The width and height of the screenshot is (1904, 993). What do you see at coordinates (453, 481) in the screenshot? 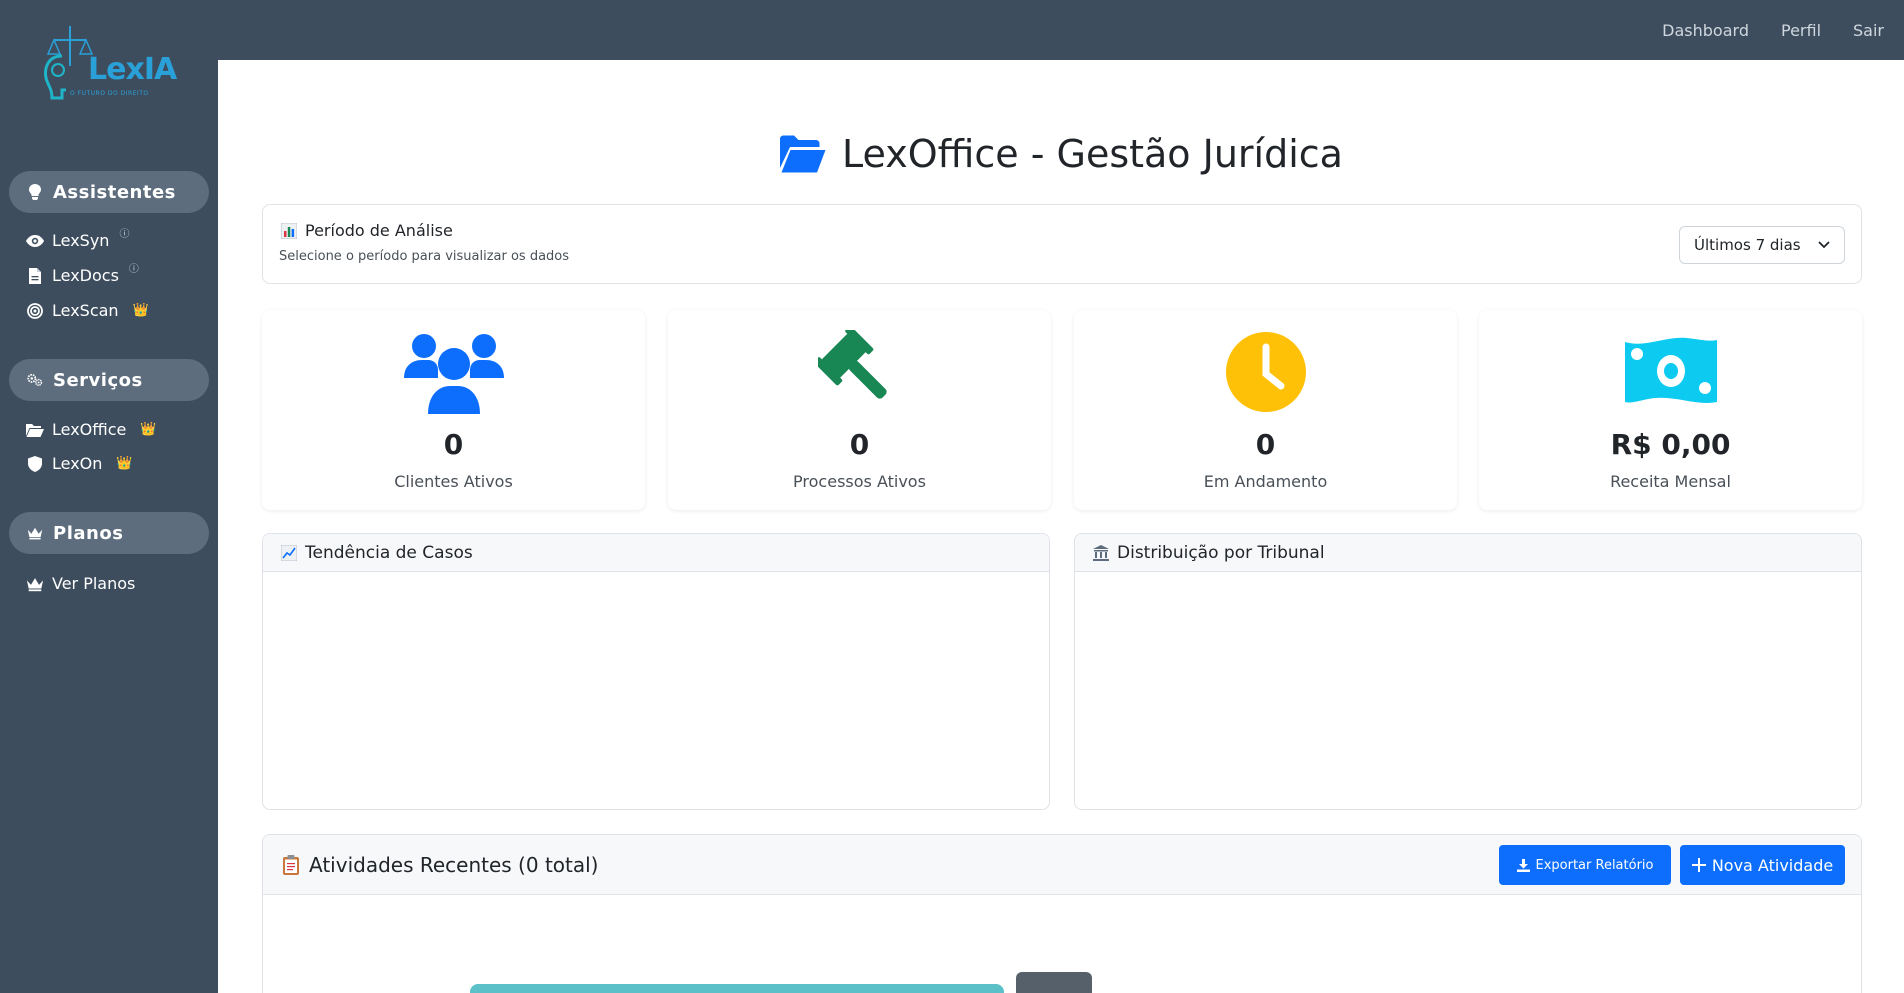
I see `stat-label: Clientes Ativos` at bounding box center [453, 481].